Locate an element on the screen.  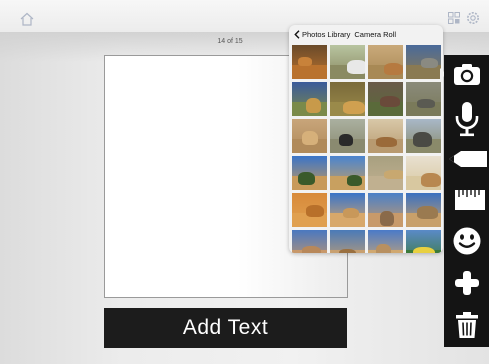
add-page-button is located at coordinates (466, 283).